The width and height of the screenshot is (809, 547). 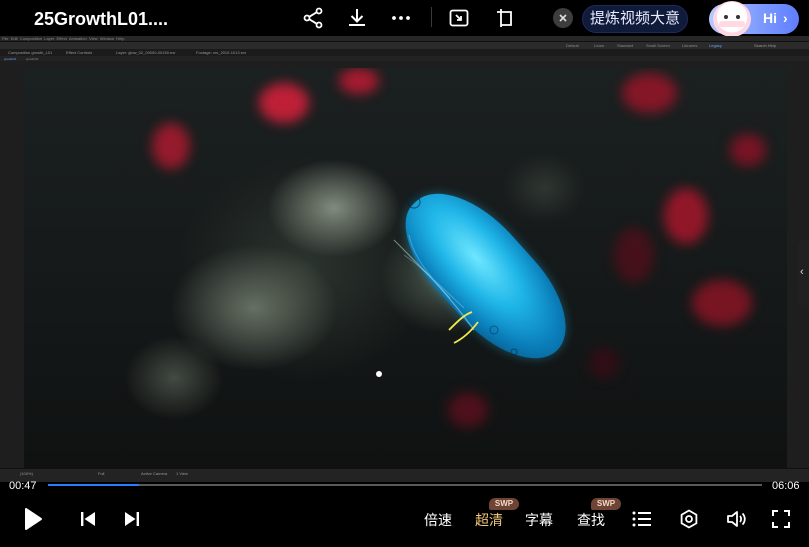 I want to click on progress-bar, so click(x=405, y=485).